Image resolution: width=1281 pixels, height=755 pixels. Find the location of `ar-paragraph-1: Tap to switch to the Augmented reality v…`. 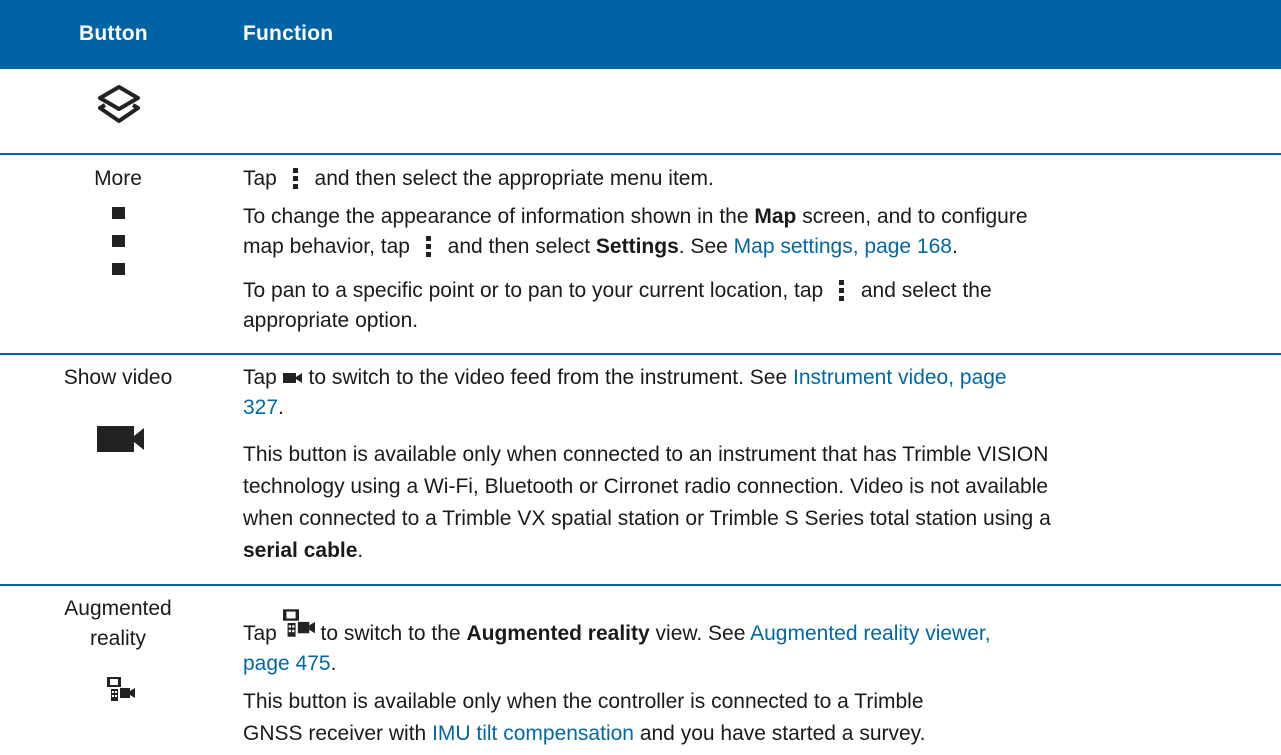

ar-paragraph-1: Tap to switch to the Augmented reality v… is located at coordinates (743, 644).